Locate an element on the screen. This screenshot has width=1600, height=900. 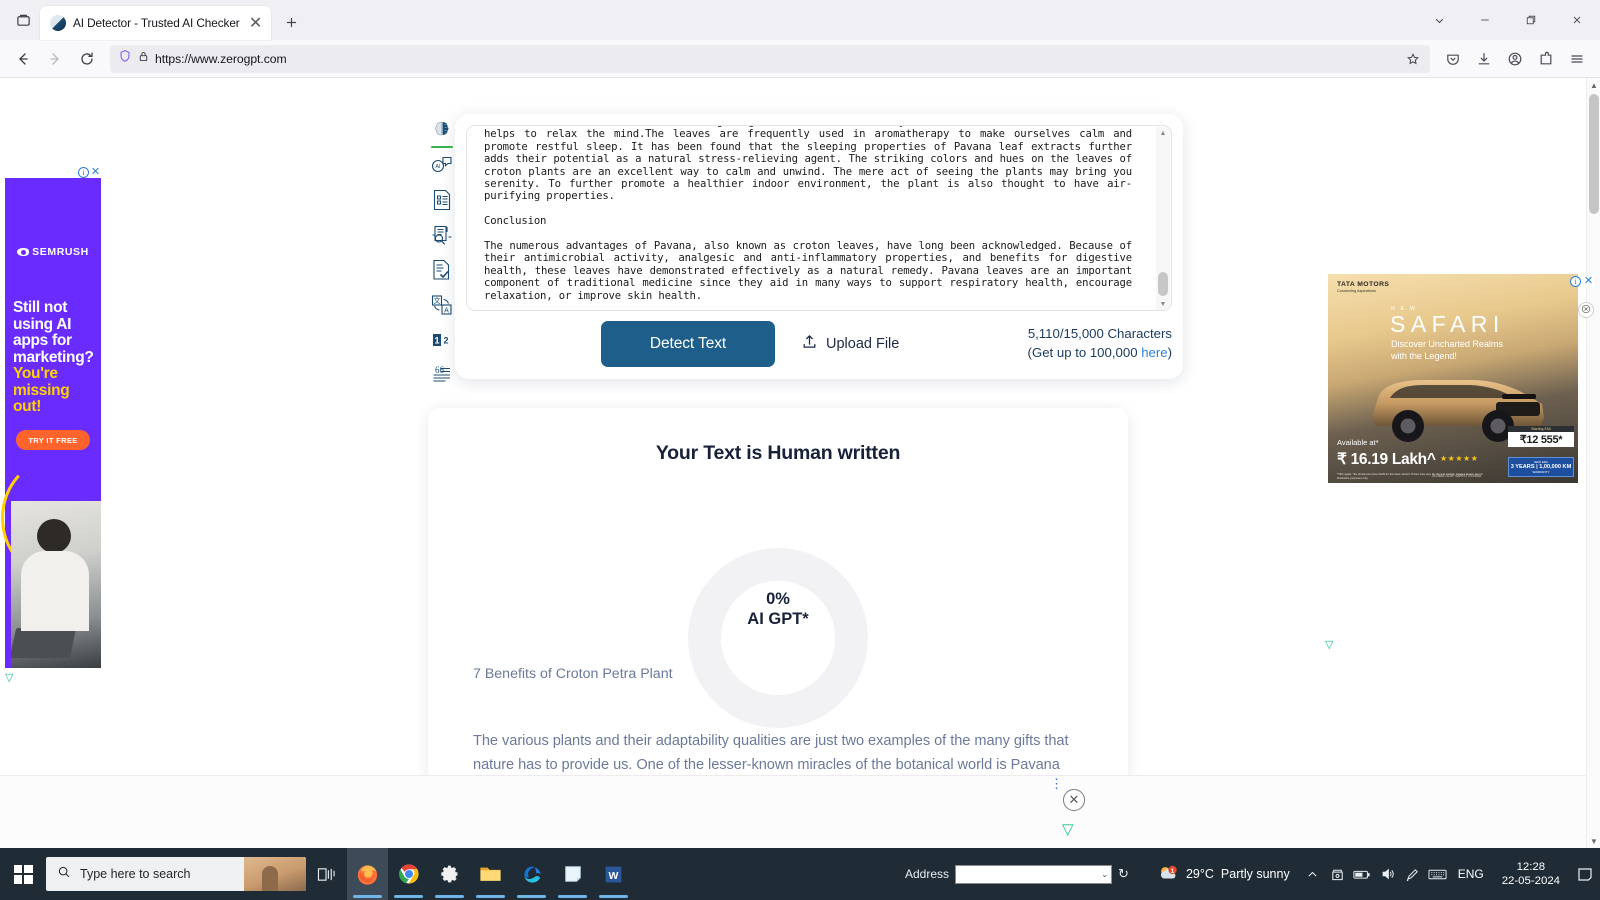
keyboard-icon is located at coordinates (1437, 874).